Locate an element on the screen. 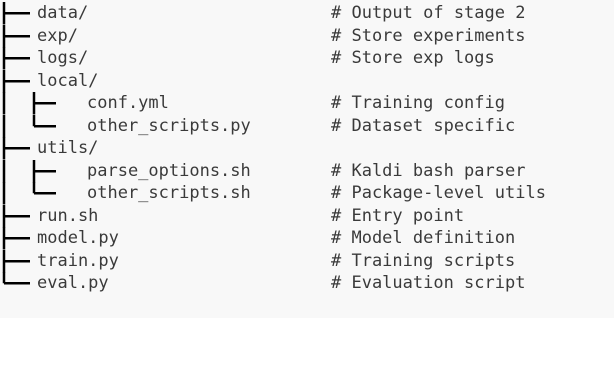 This screenshot has width=614, height=385. tree-entry-comment: # Model definition is located at coordinates (423, 238).